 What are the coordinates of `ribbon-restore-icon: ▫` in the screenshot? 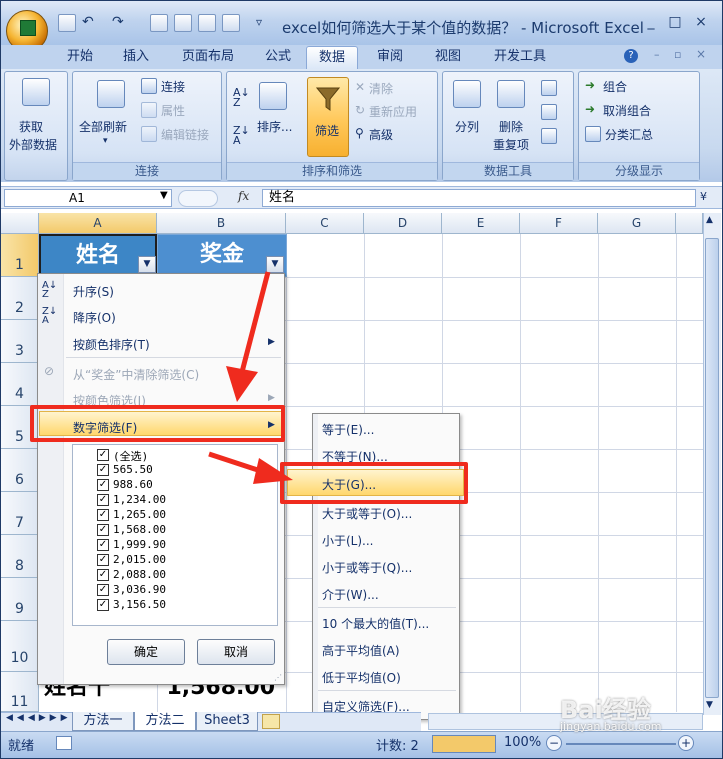 It's located at (677, 54).